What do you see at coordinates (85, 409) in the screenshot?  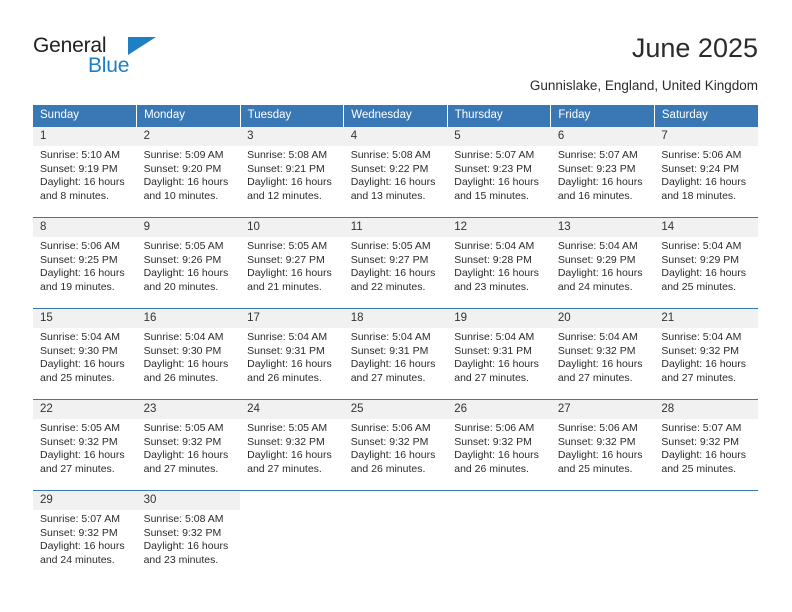 I see `day-number: 22` at bounding box center [85, 409].